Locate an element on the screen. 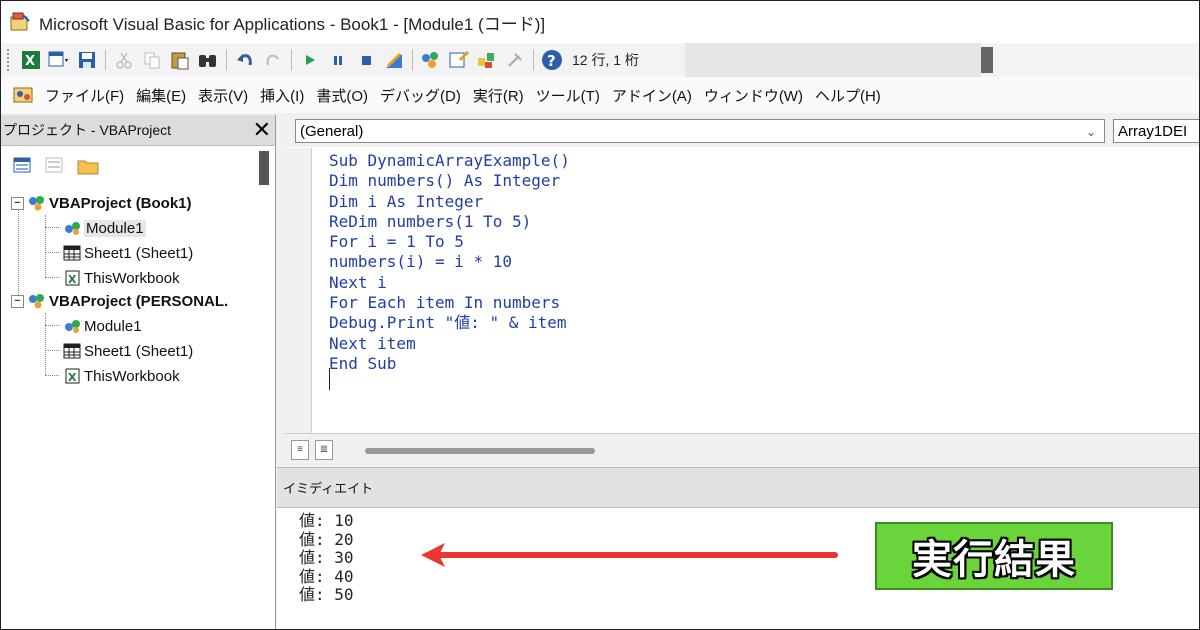 The image size is (1200, 630). output-line: 値: 50 is located at coordinates (326, 595).